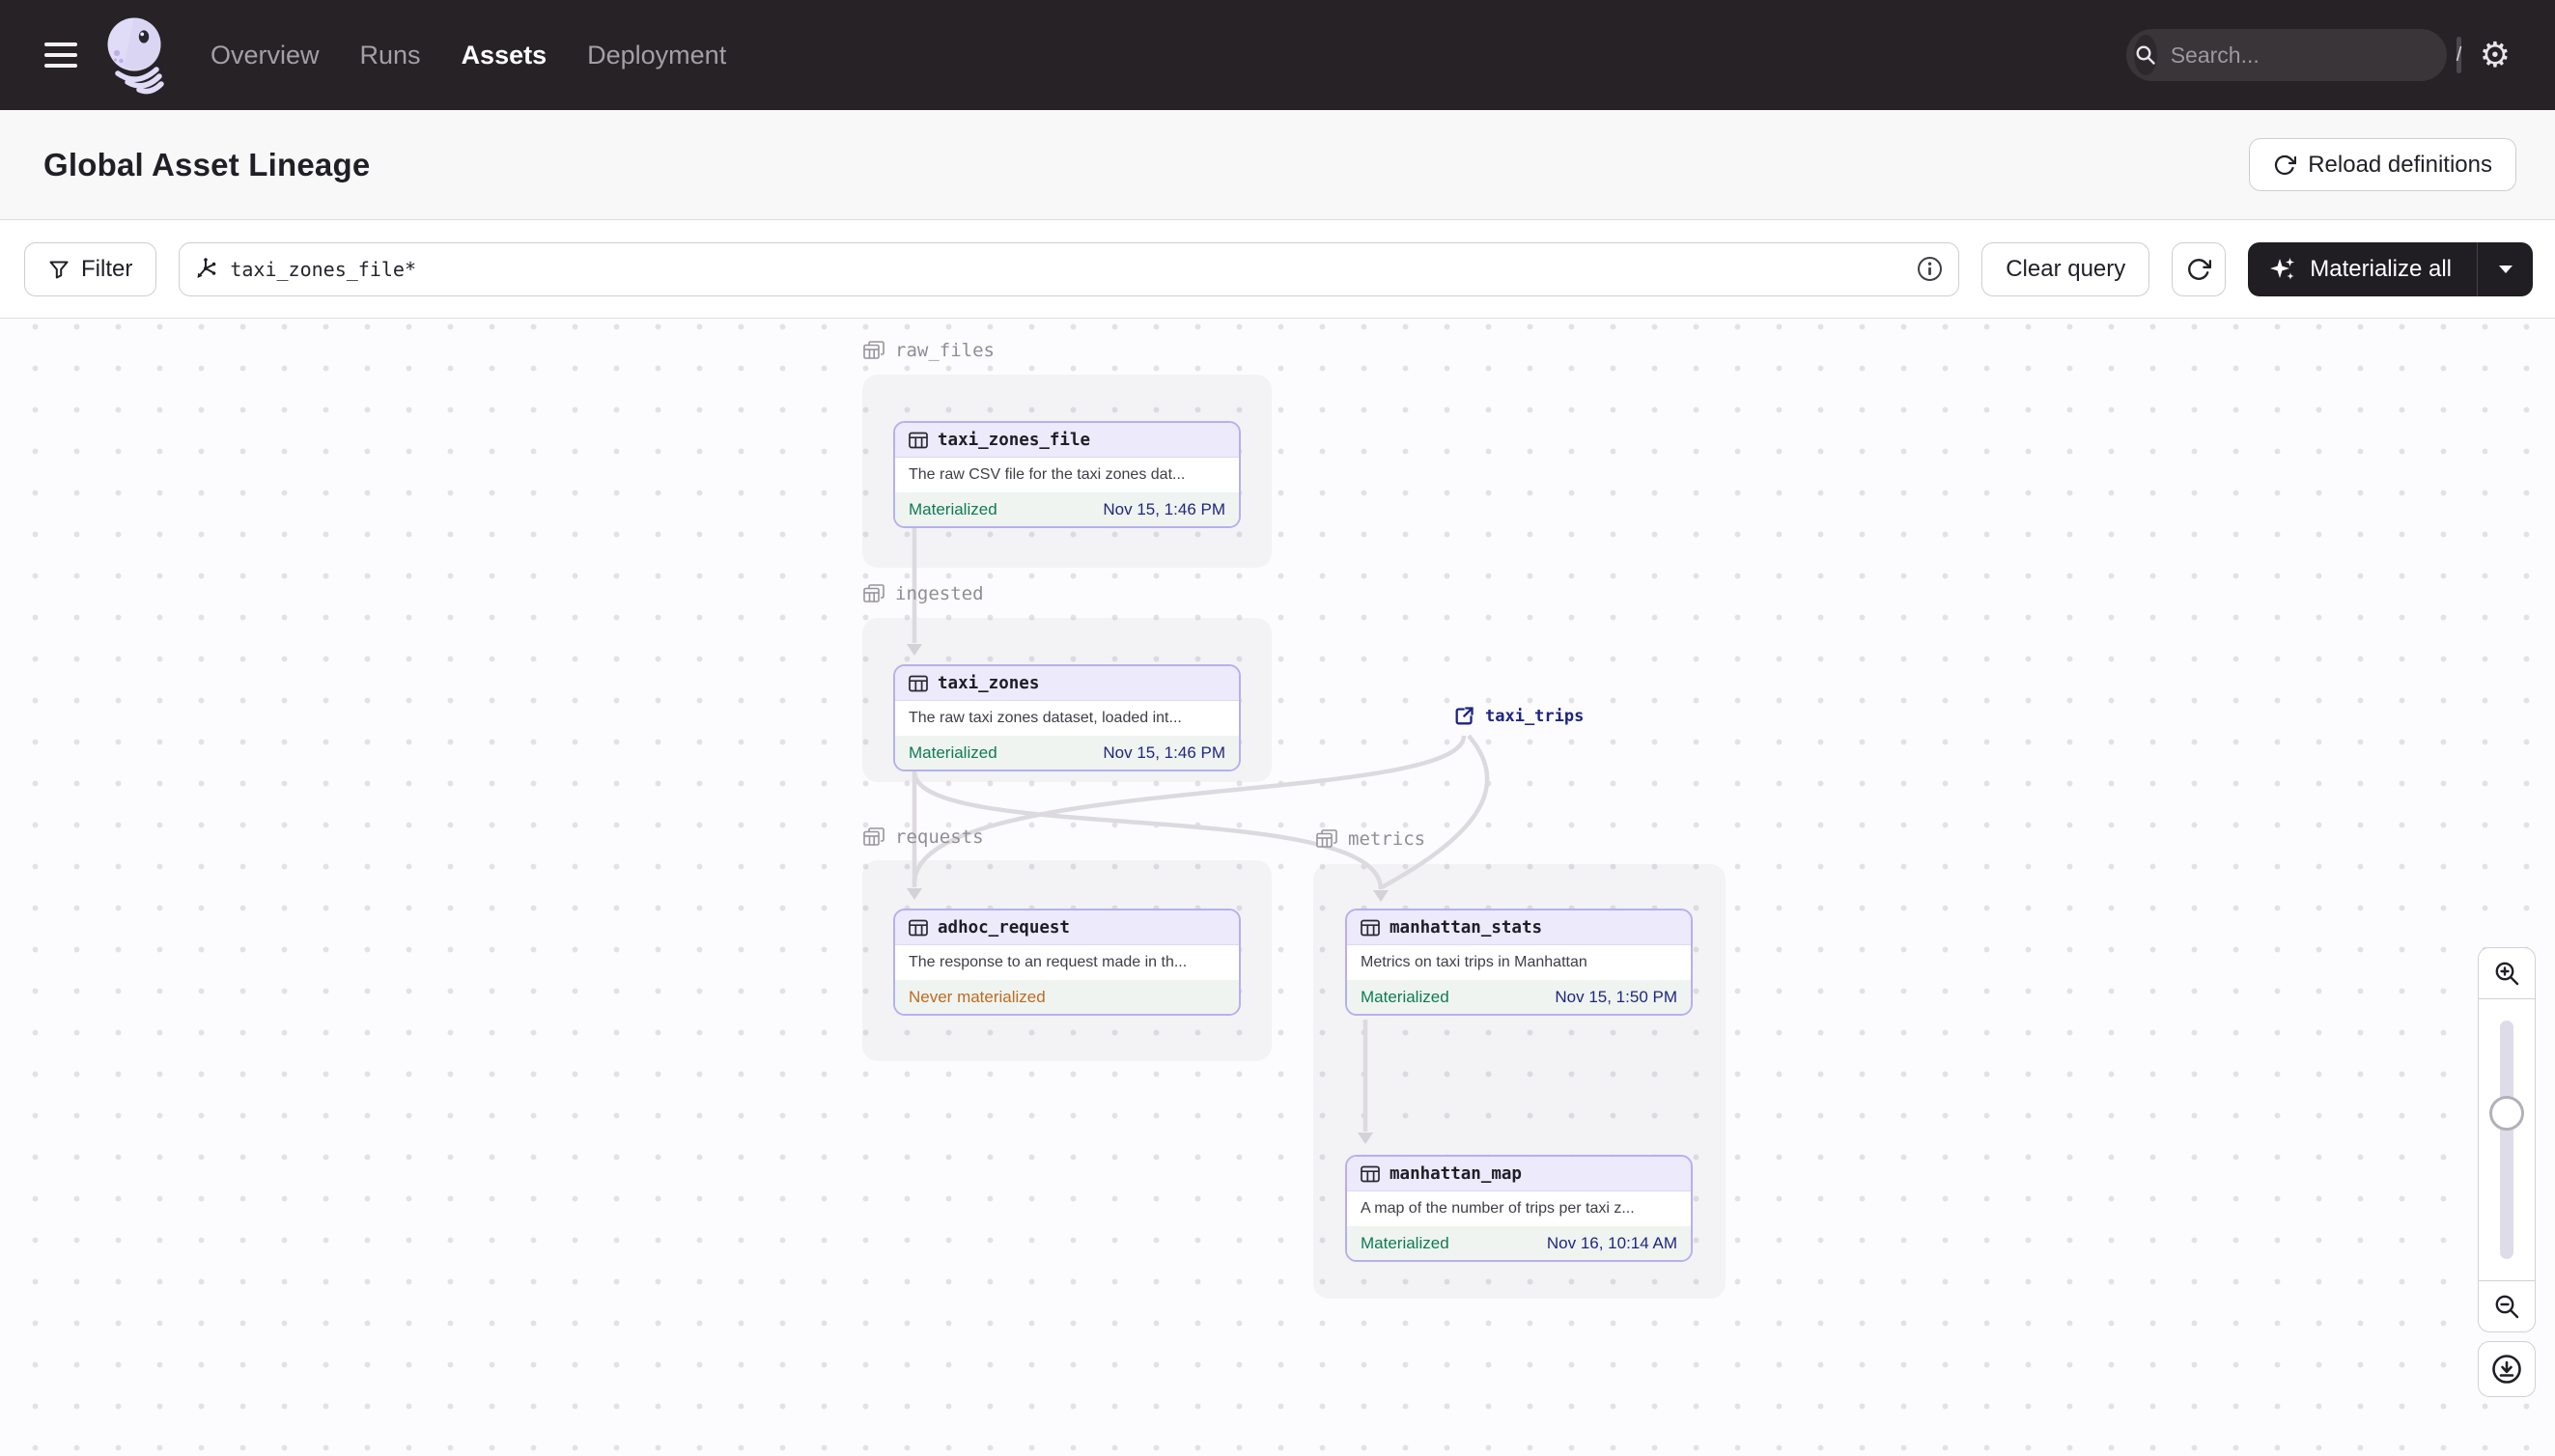  I want to click on asset-query-box, so click(1069, 268).